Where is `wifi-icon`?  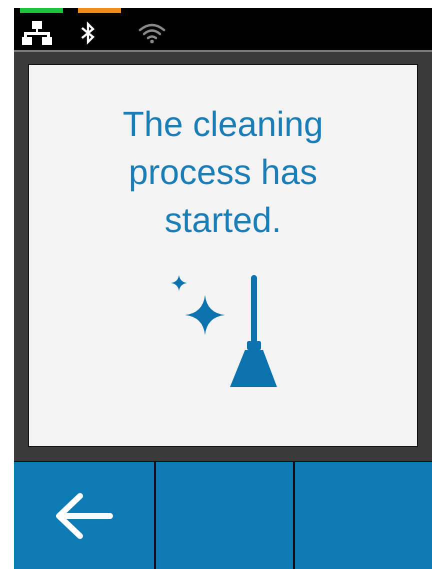
wifi-icon is located at coordinates (152, 33).